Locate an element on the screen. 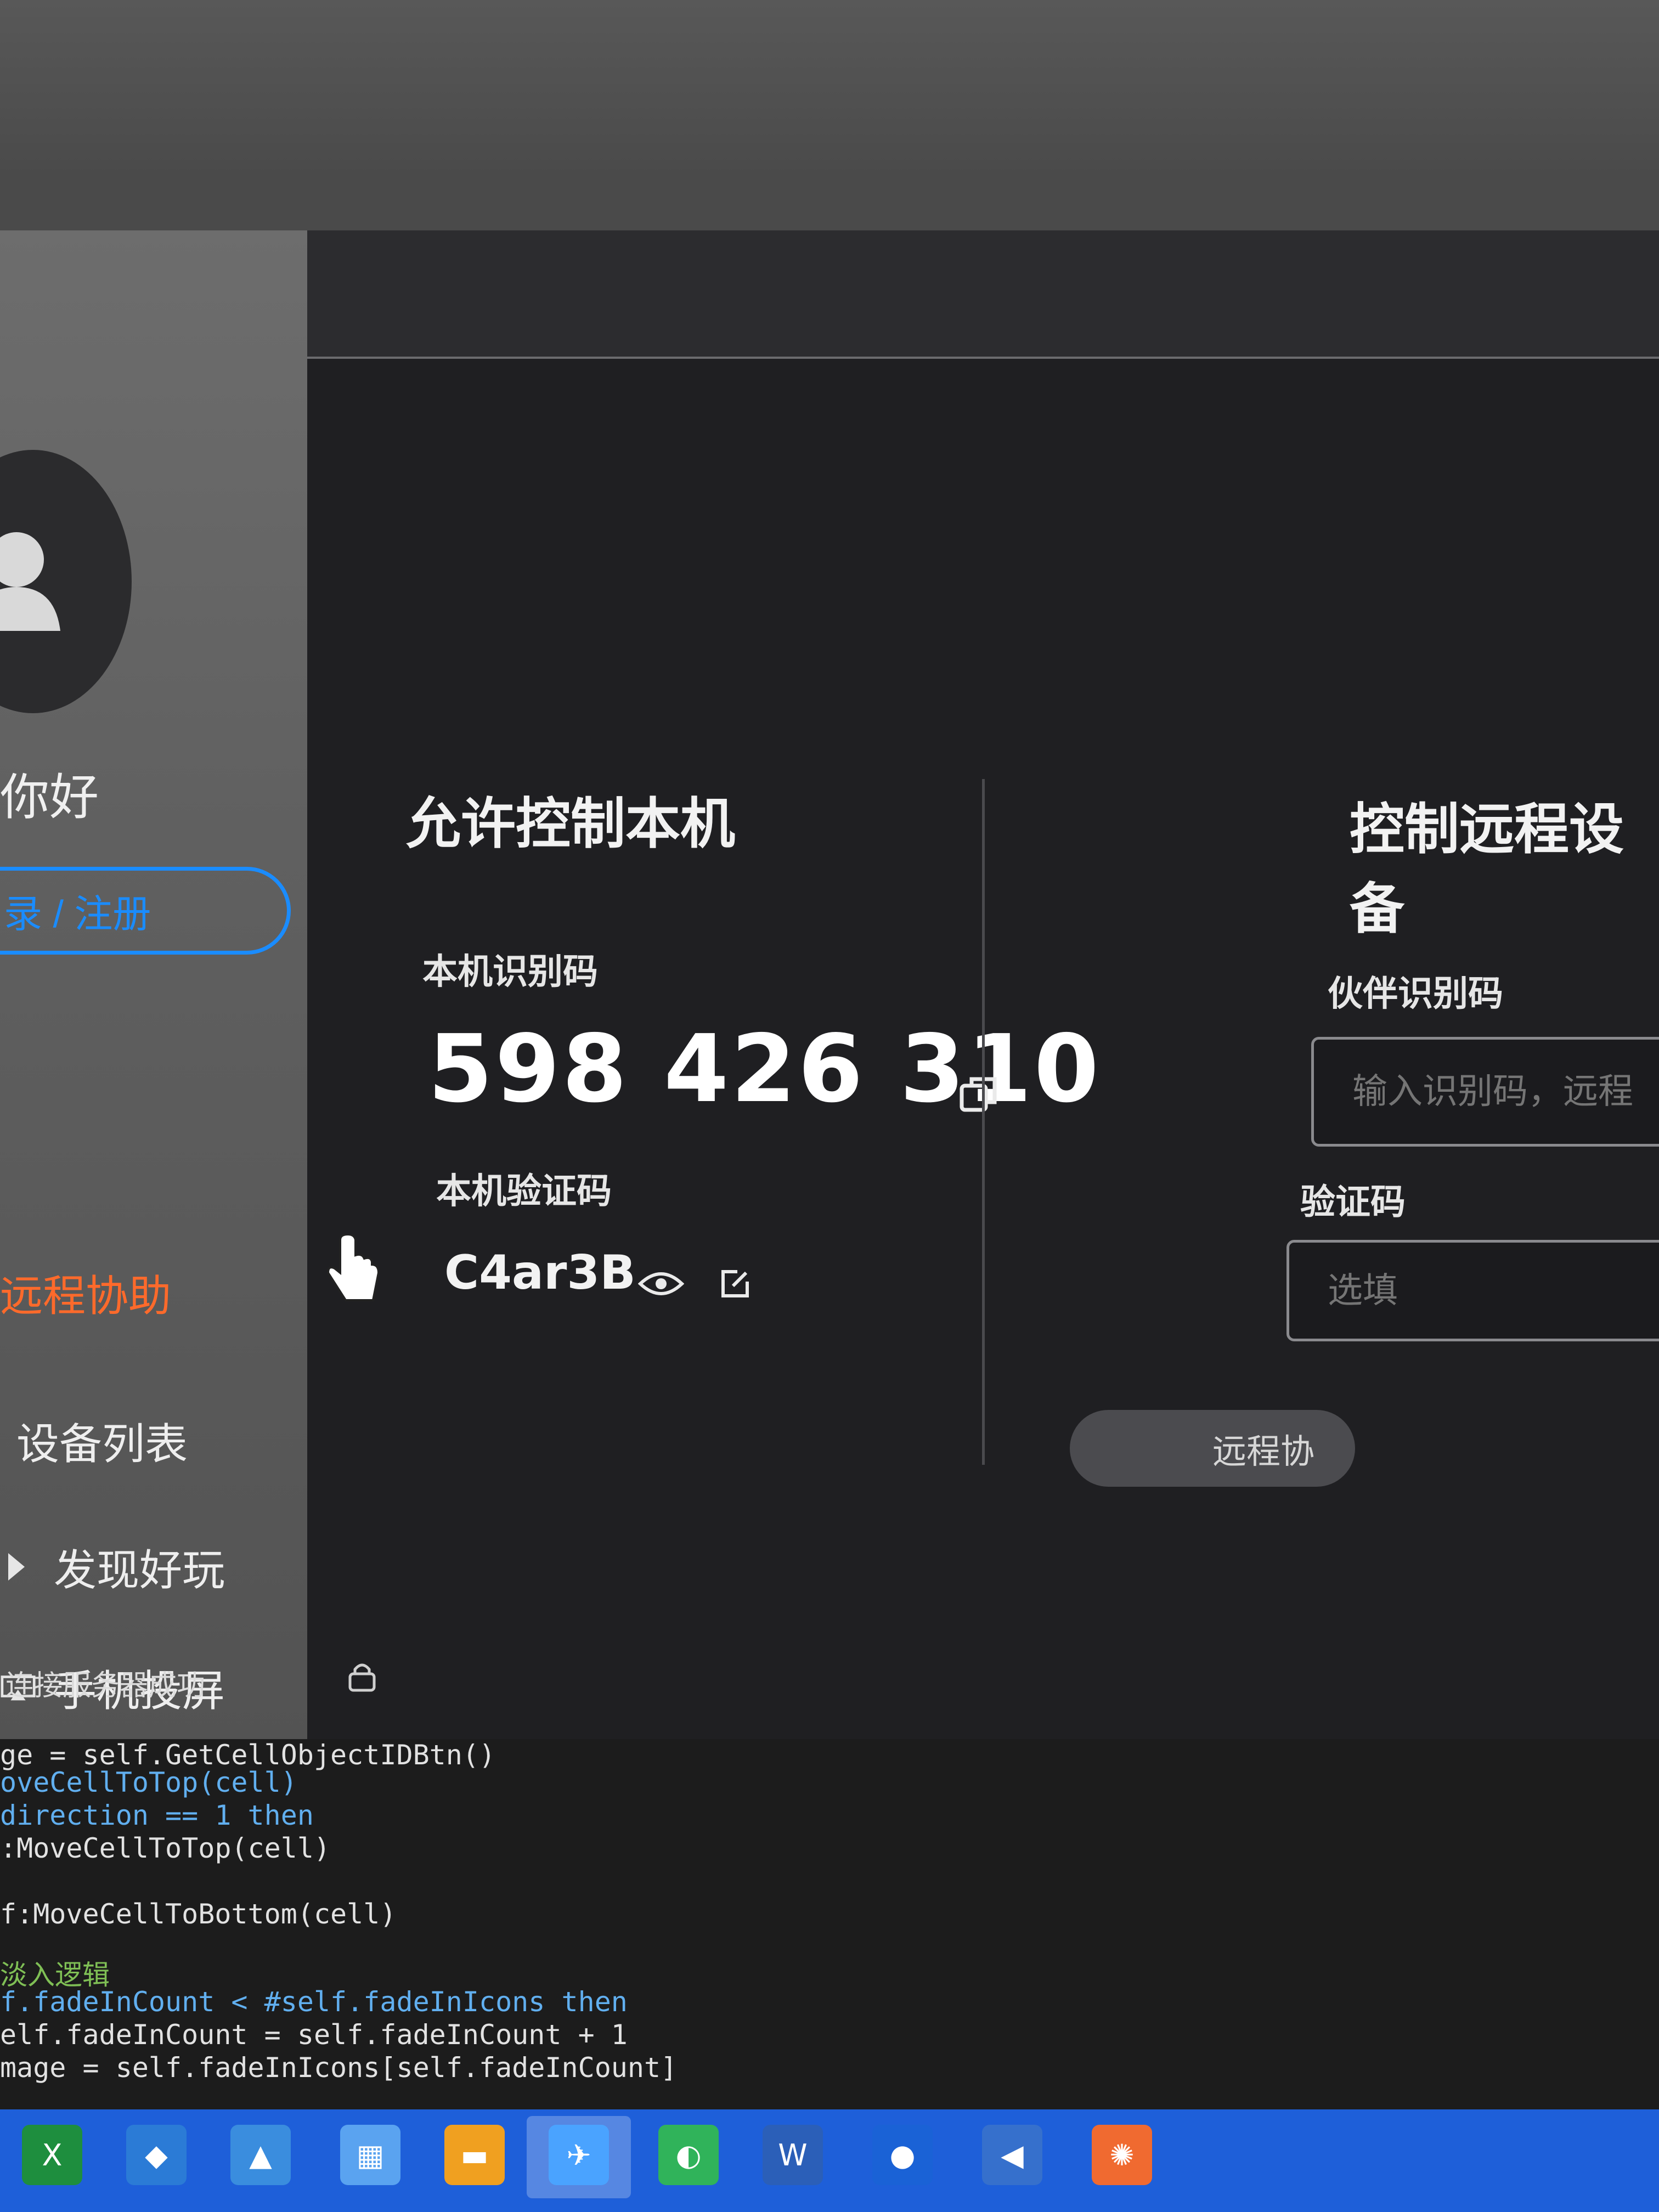 This screenshot has width=1659, height=2212. excel-icon: X is located at coordinates (52, 2155).